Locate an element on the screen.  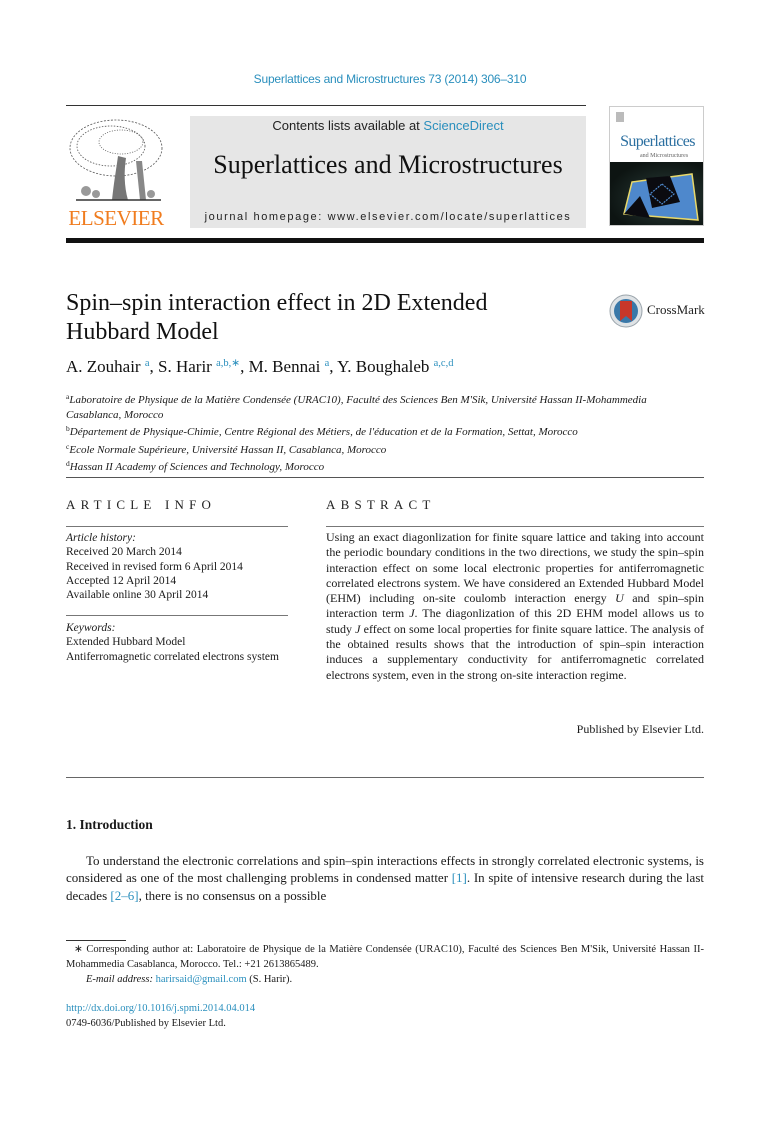
section-heading-introduction: 1. Introduction is located at coordinates (109, 824).